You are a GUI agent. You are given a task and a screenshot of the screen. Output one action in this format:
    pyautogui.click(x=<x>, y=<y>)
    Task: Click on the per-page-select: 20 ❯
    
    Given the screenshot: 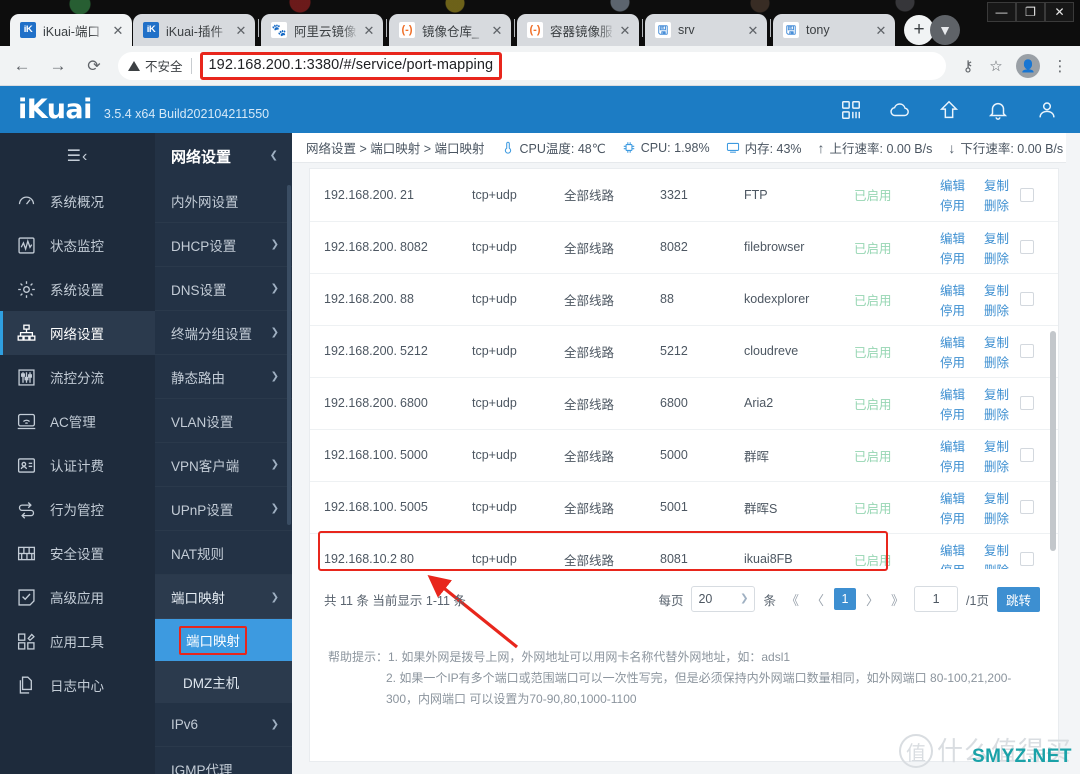 What is the action you would take?
    pyautogui.click(x=723, y=599)
    